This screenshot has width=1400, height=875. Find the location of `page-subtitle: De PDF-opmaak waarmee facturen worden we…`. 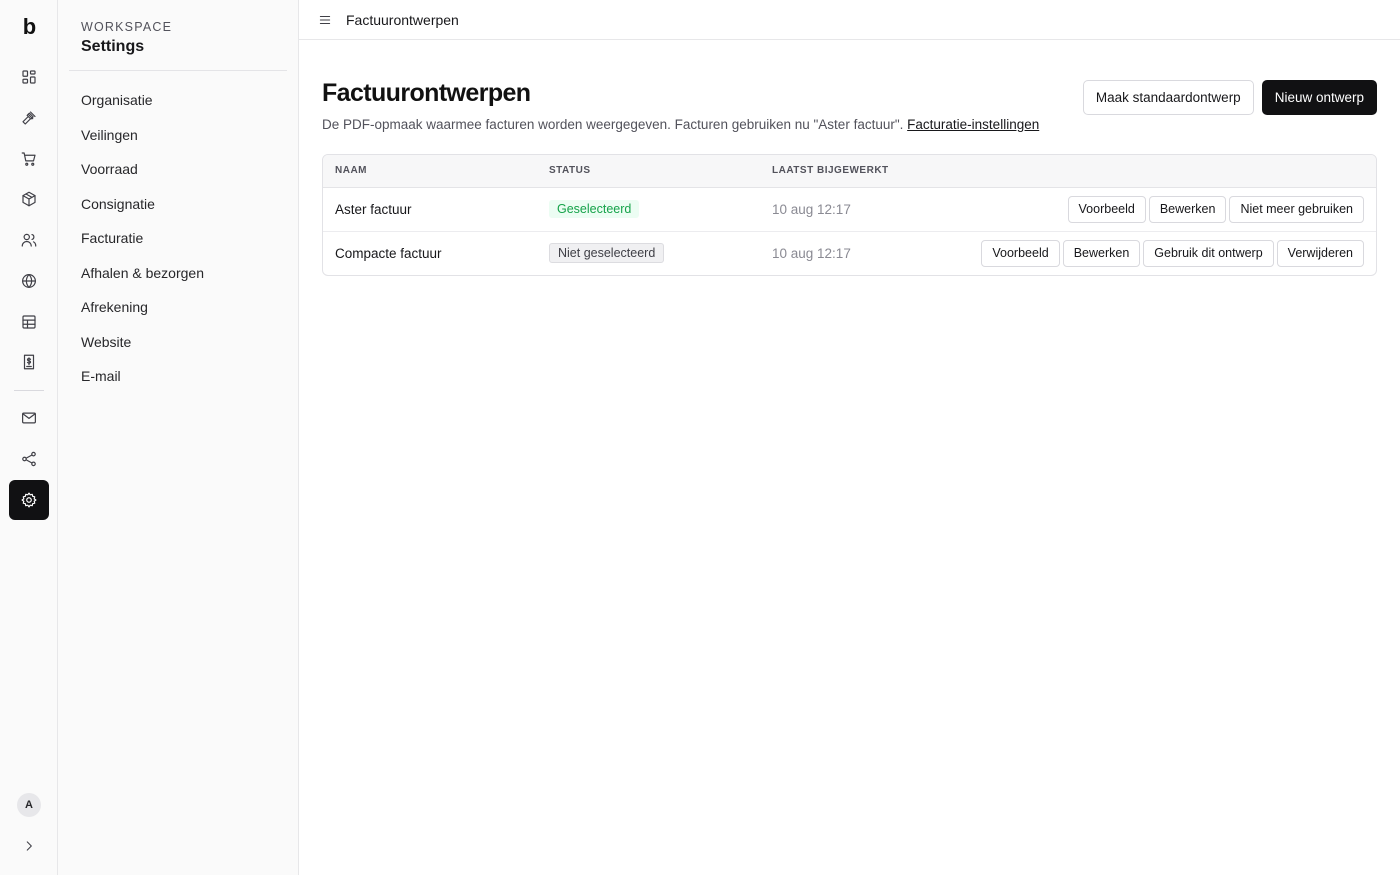

page-subtitle: De PDF-opmaak waarmee facturen worden we… is located at coordinates (680, 124).